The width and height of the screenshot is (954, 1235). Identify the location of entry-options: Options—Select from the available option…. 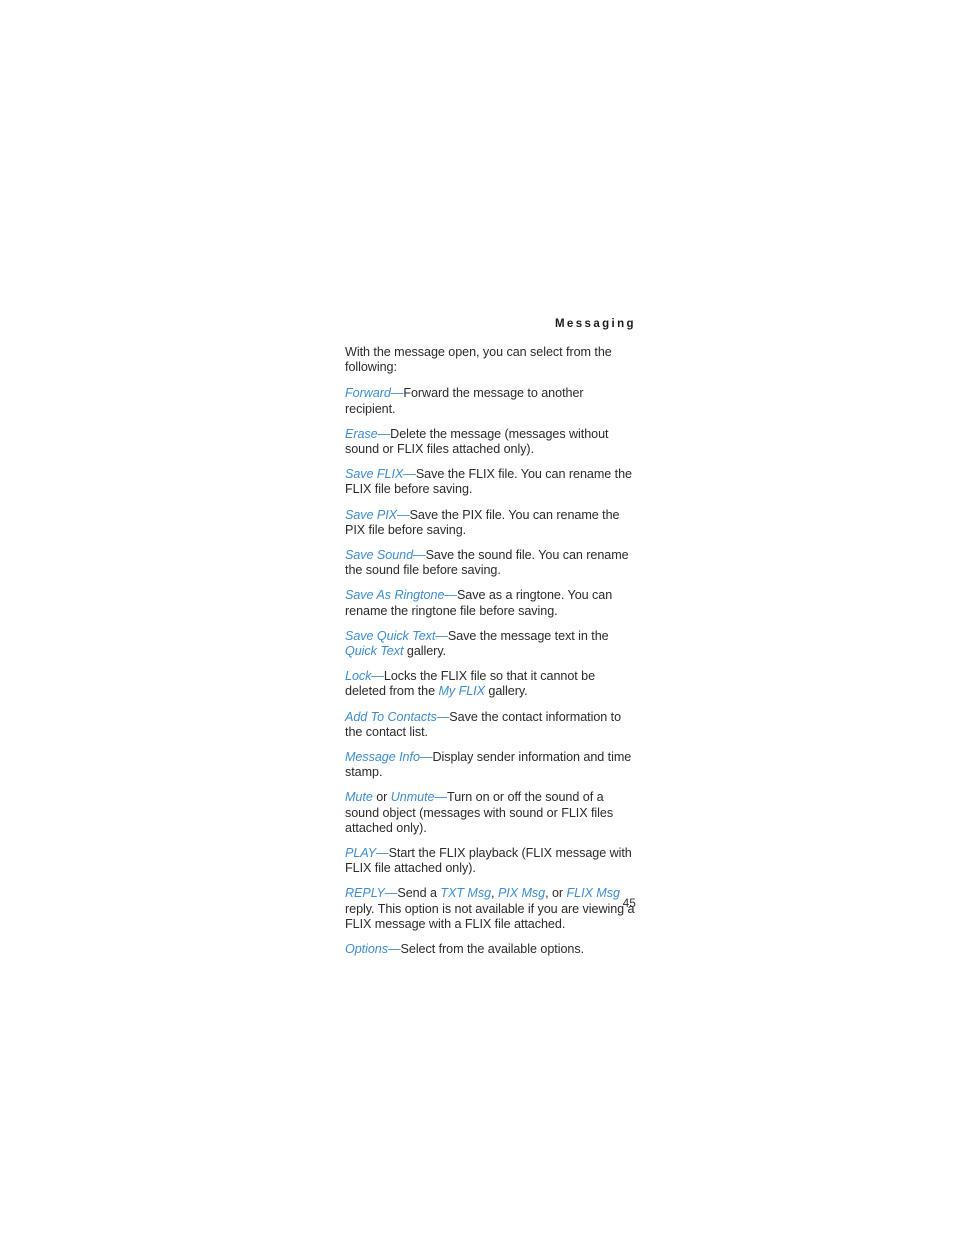
(491, 949).